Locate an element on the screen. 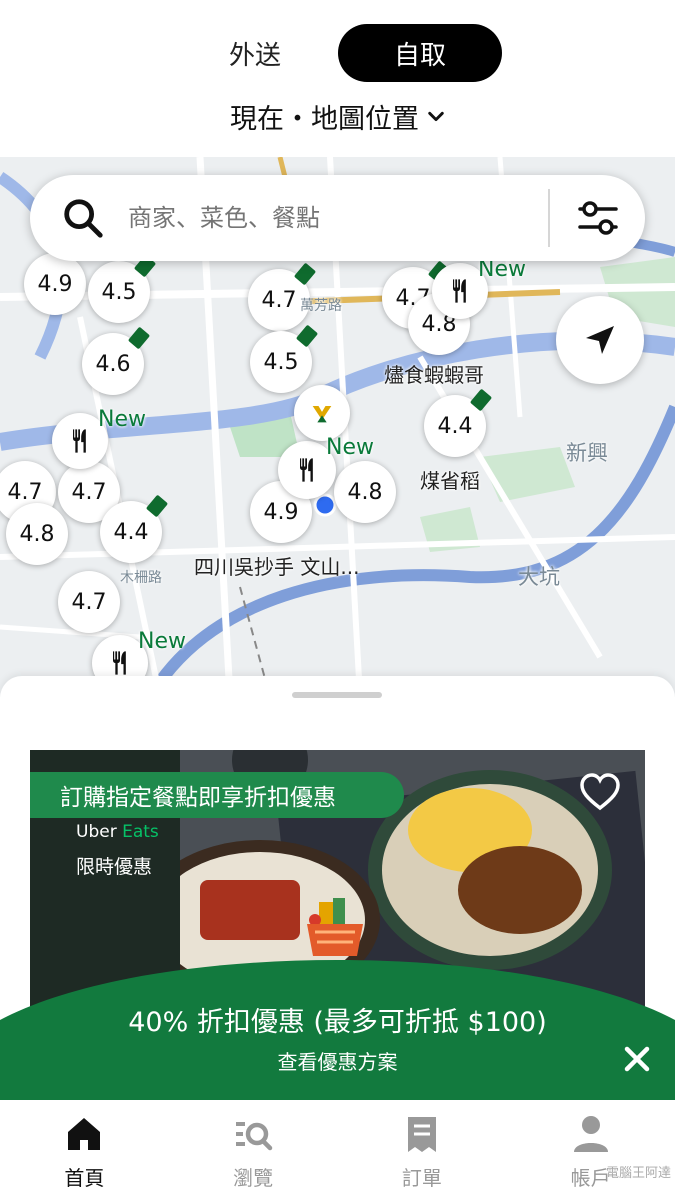  navigation-arrow-icon is located at coordinates (600, 340).